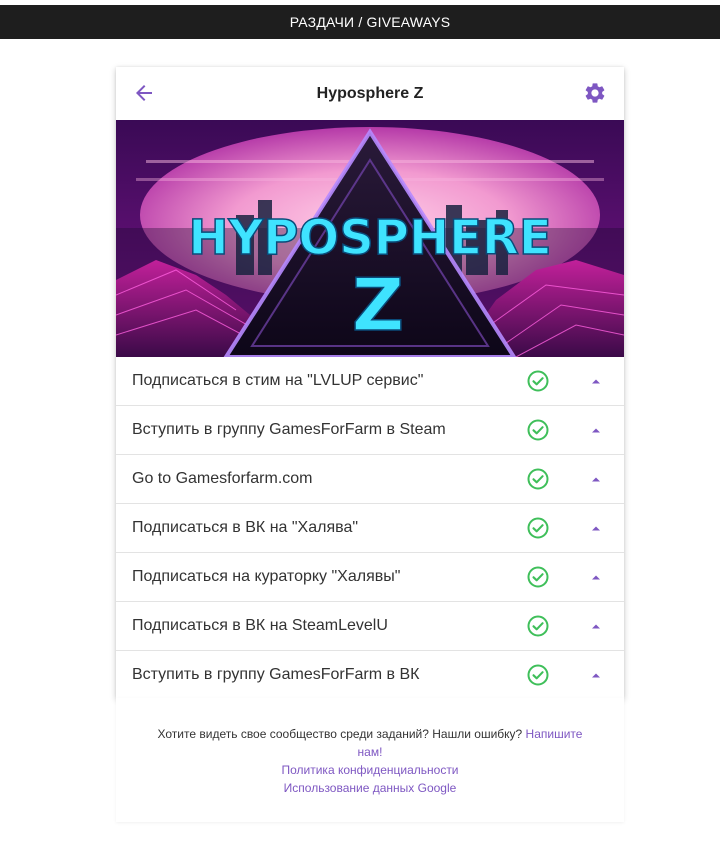 The width and height of the screenshot is (720, 843). What do you see at coordinates (369, 770) in the screenshot?
I see `privacy-policy-link: Политика конфиденциальности` at bounding box center [369, 770].